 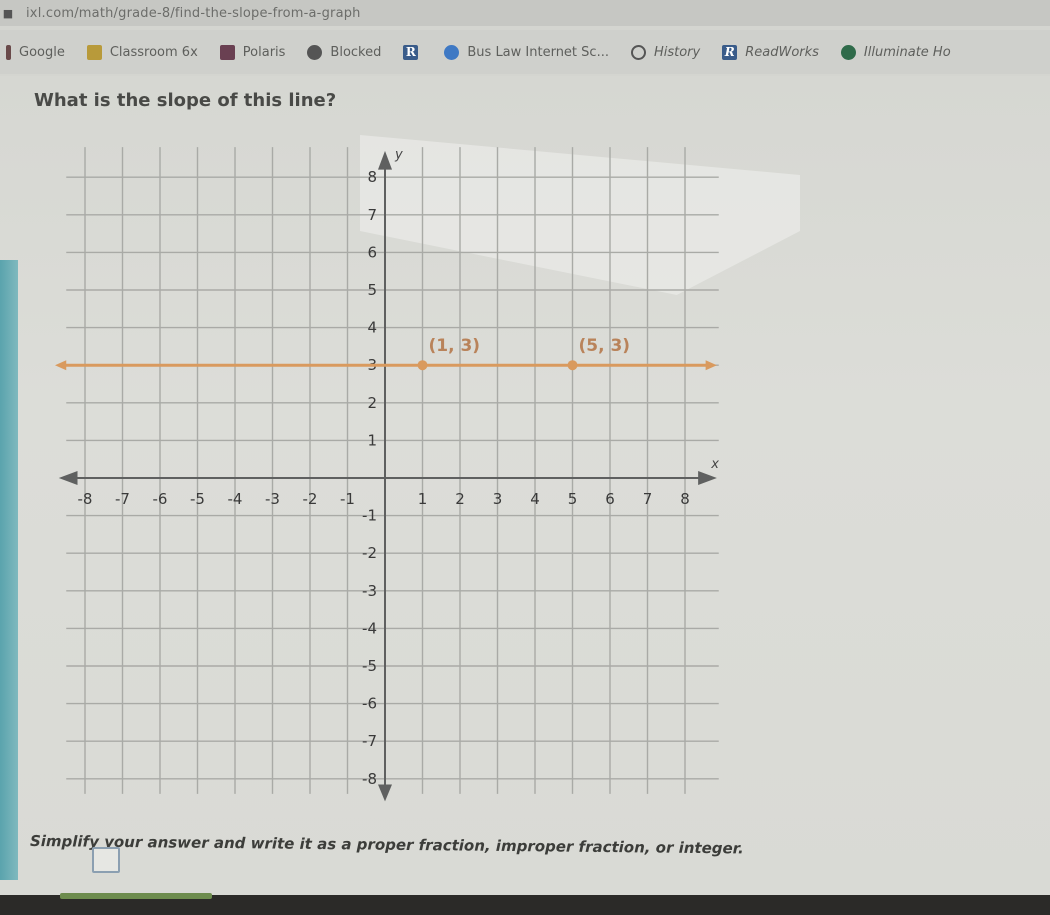 I want to click on answer-input, so click(x=106, y=860).